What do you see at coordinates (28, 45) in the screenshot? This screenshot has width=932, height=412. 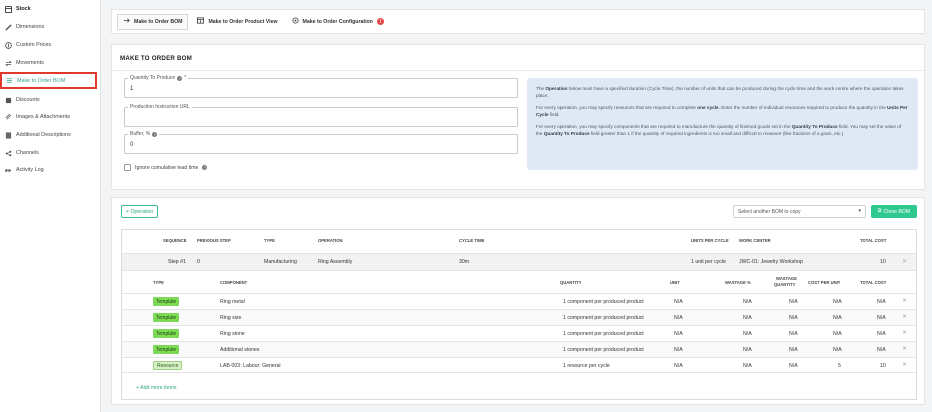 I see `sidebar-item-custom-prices: Custom Prices` at bounding box center [28, 45].